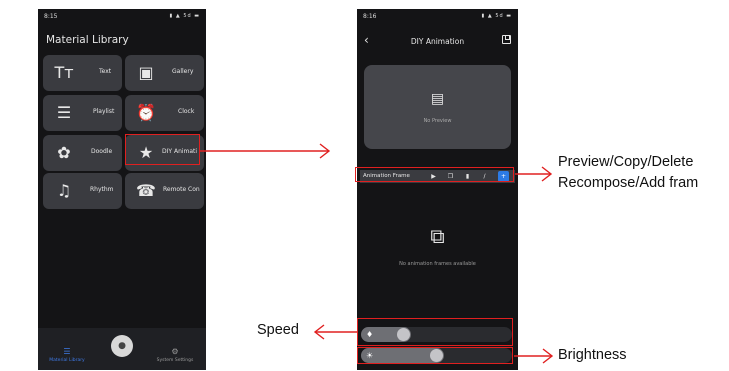 This screenshot has height=371, width=729. Describe the element at coordinates (626, 162) in the screenshot. I see `annotation-controls-line1: Preview/Copy/Delete` at that location.